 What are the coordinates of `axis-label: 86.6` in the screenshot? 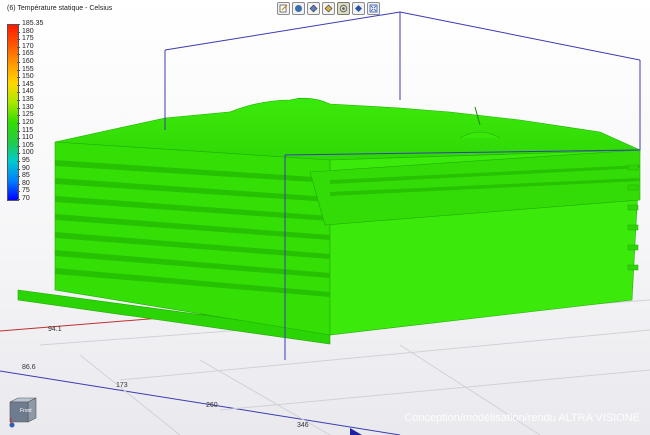 It's located at (29, 367).